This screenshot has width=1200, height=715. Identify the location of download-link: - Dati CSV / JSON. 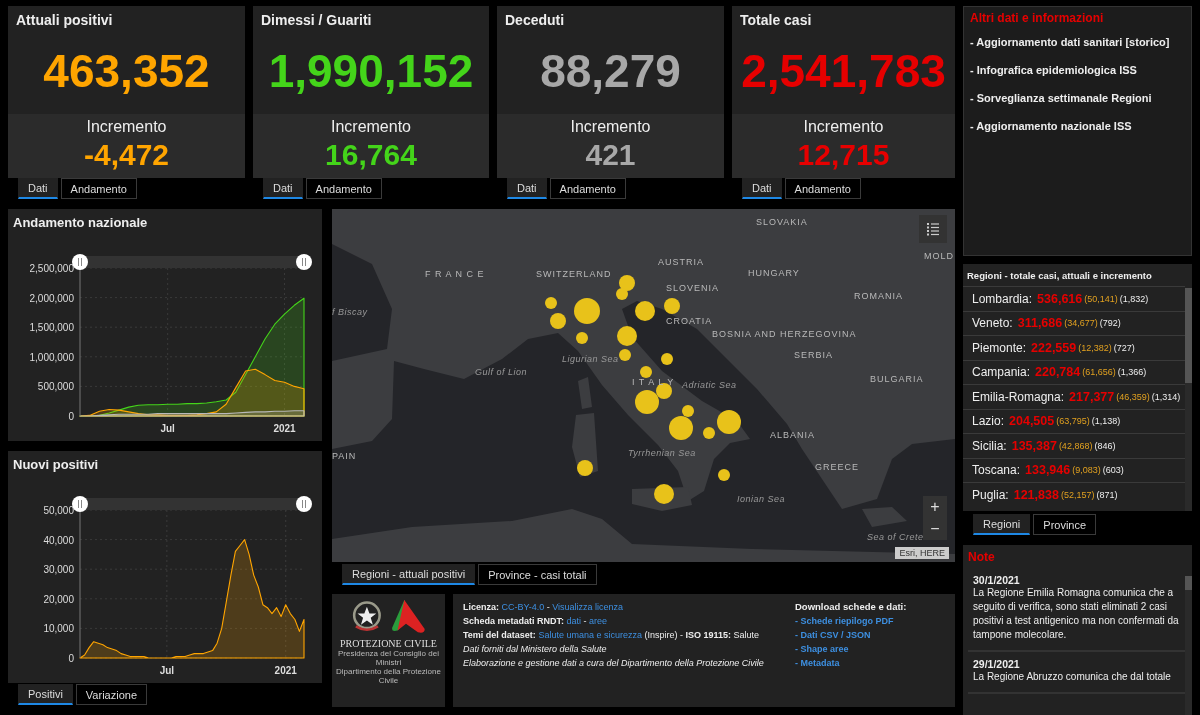
(870, 635).